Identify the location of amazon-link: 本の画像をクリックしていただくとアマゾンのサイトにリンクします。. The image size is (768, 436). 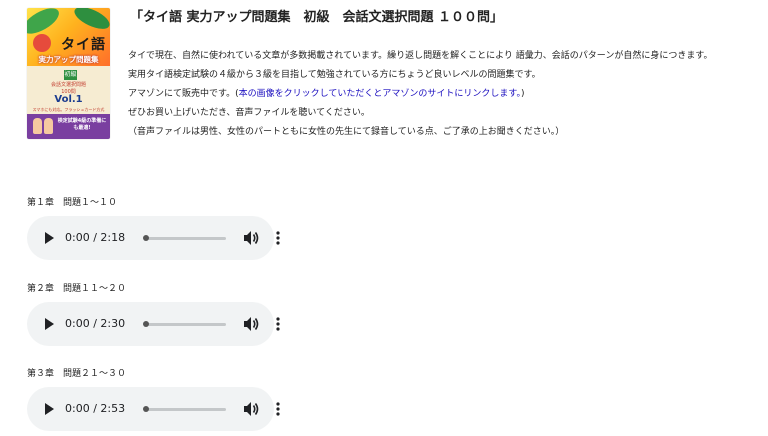
(380, 94).